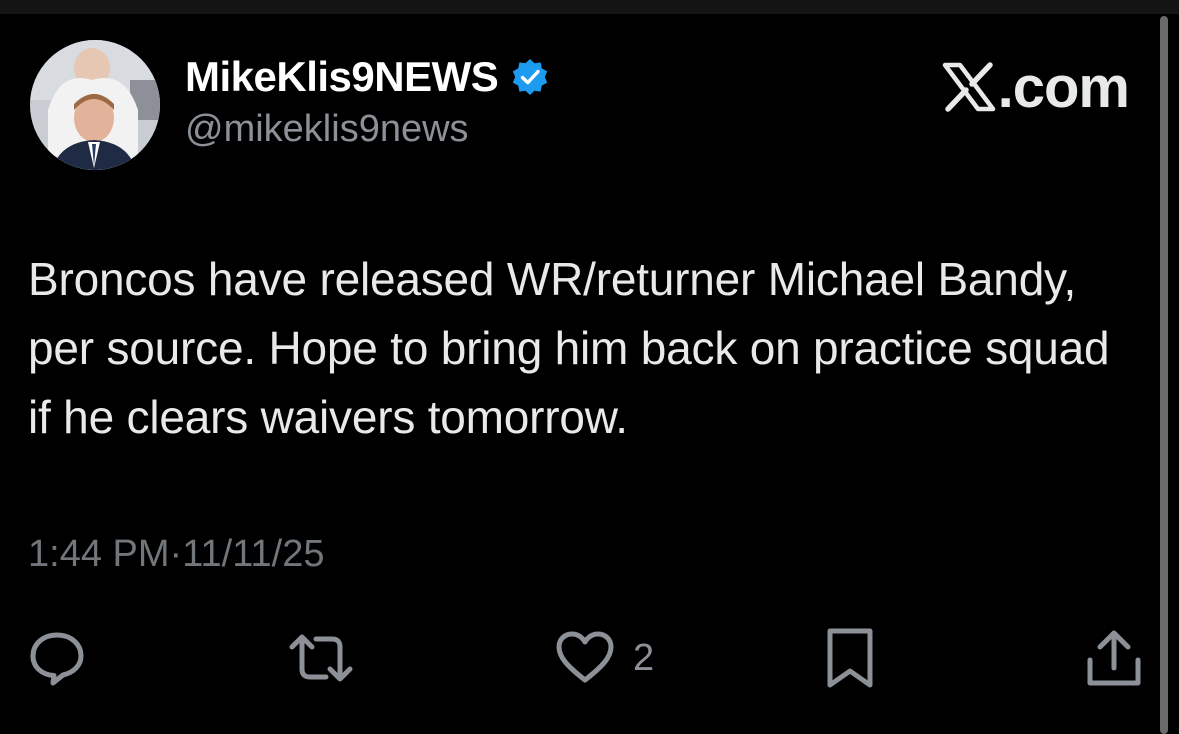  I want to click on user-handle: @mikeklis9news, so click(327, 129).